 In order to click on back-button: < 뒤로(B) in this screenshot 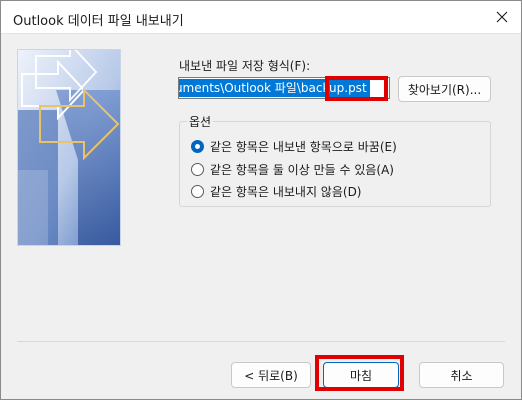, I will do `click(271, 375)`.